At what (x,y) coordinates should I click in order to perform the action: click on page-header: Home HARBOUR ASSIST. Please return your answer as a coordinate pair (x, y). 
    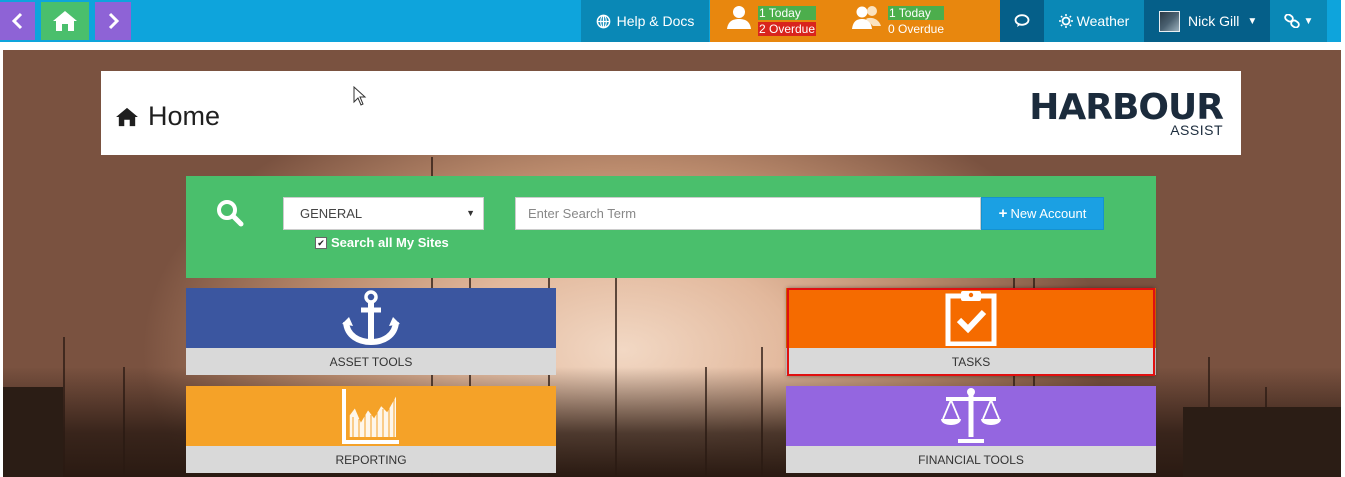
    Looking at the image, I should click on (671, 113).